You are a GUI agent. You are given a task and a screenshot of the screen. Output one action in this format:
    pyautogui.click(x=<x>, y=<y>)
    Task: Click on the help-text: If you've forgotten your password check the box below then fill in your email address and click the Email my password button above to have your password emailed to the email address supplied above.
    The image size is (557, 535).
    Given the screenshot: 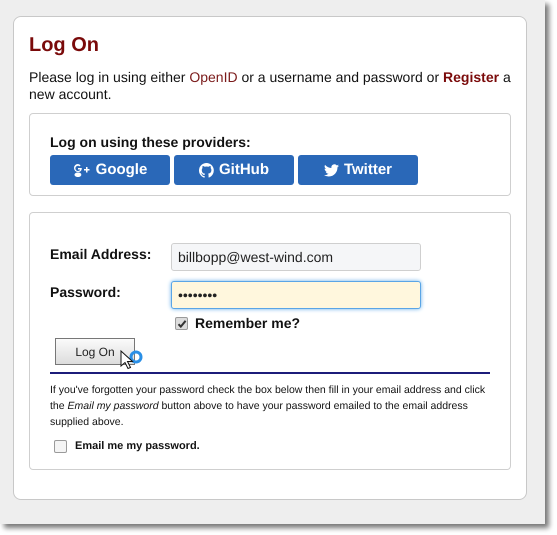 What is the action you would take?
    pyautogui.click(x=268, y=406)
    